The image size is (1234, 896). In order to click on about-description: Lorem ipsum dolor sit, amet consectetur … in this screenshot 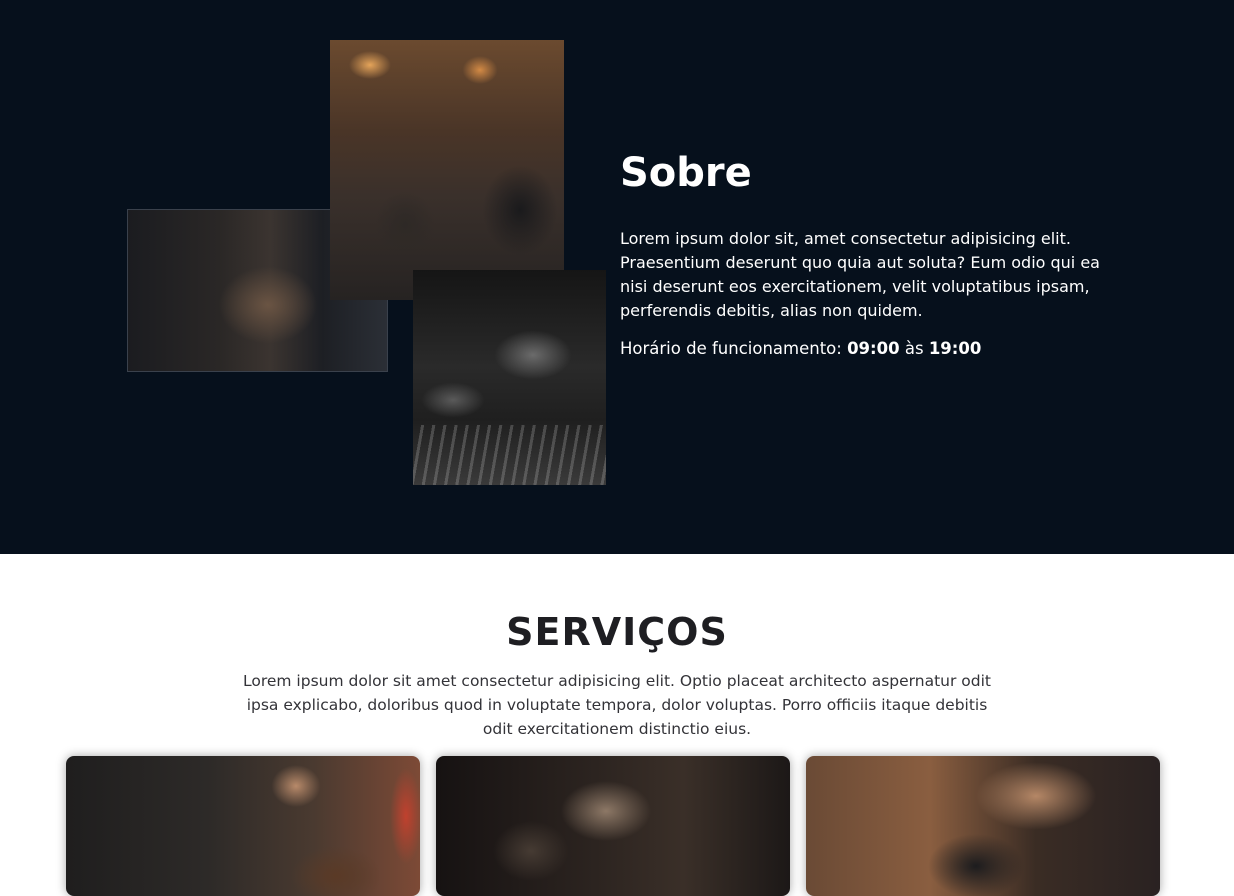, I will do `click(860, 274)`.